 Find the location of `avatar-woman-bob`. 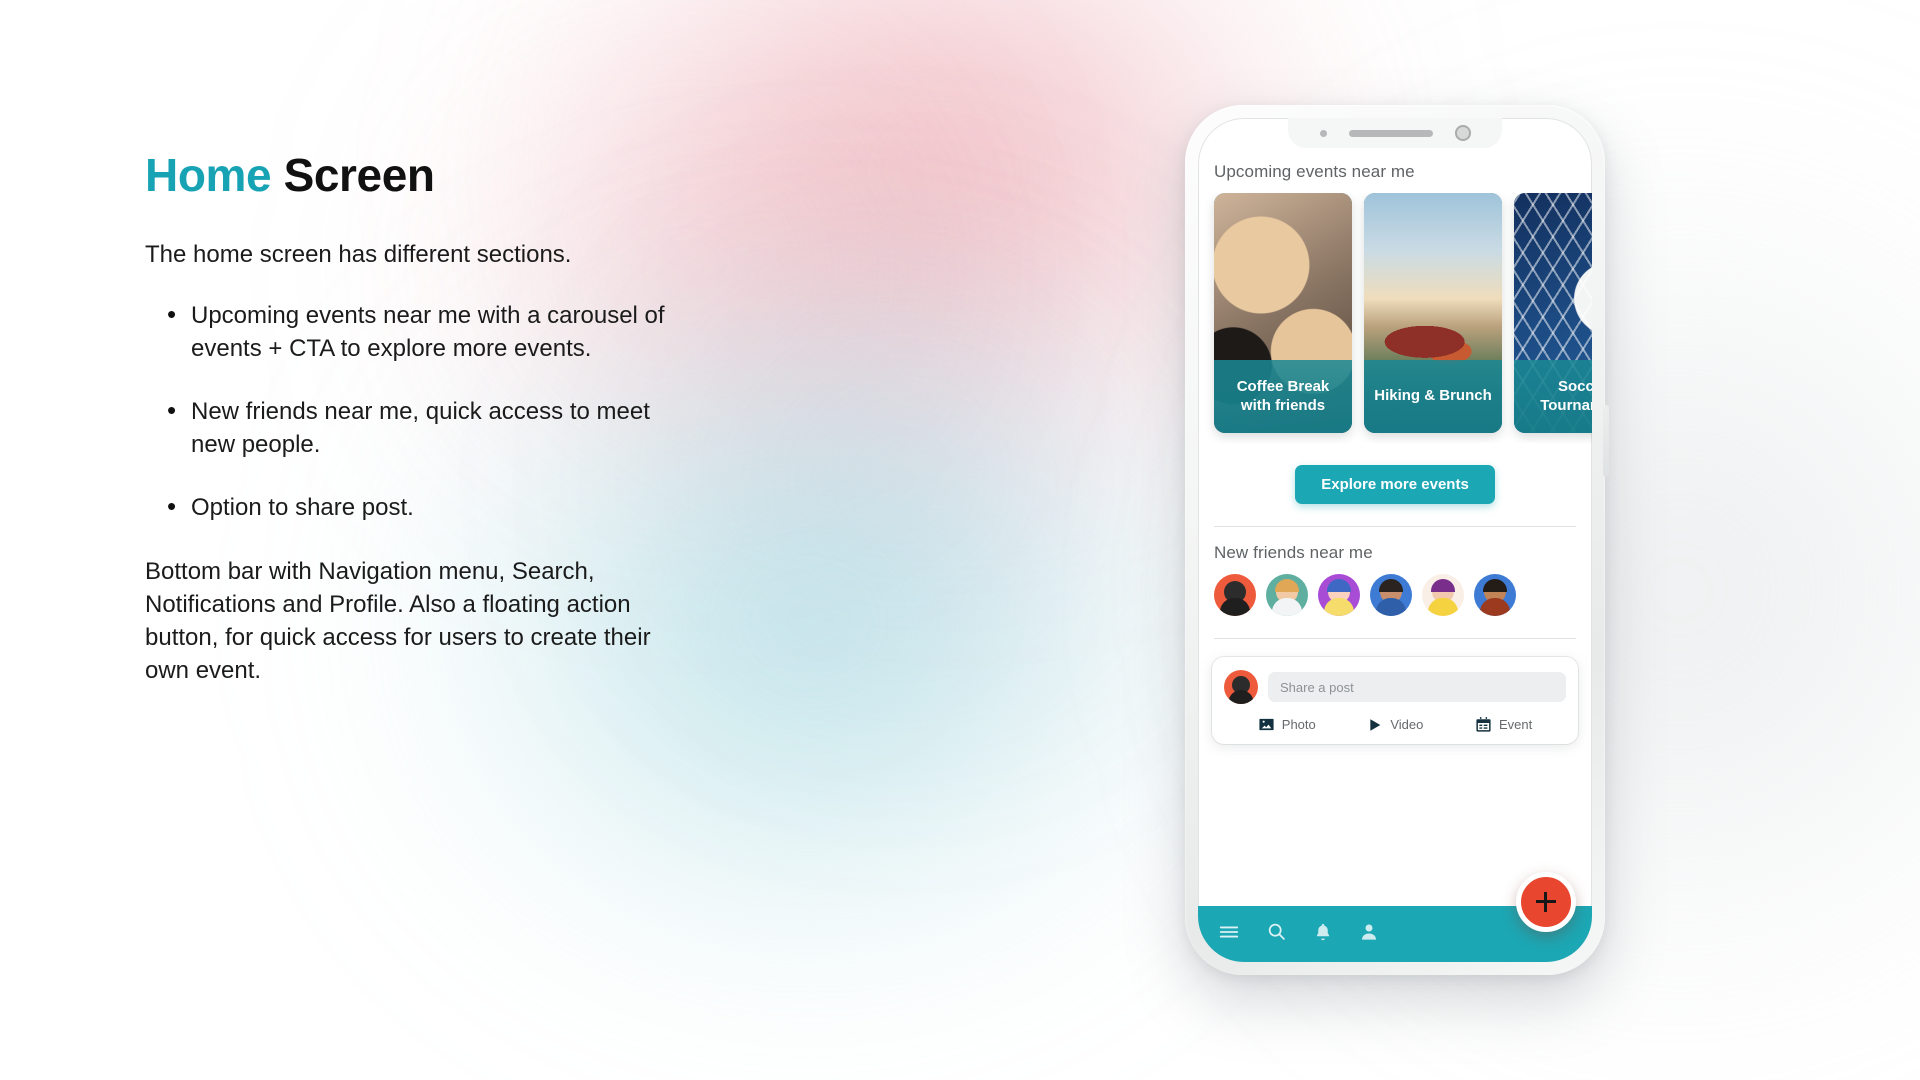

avatar-woman-bob is located at coordinates (1495, 595).